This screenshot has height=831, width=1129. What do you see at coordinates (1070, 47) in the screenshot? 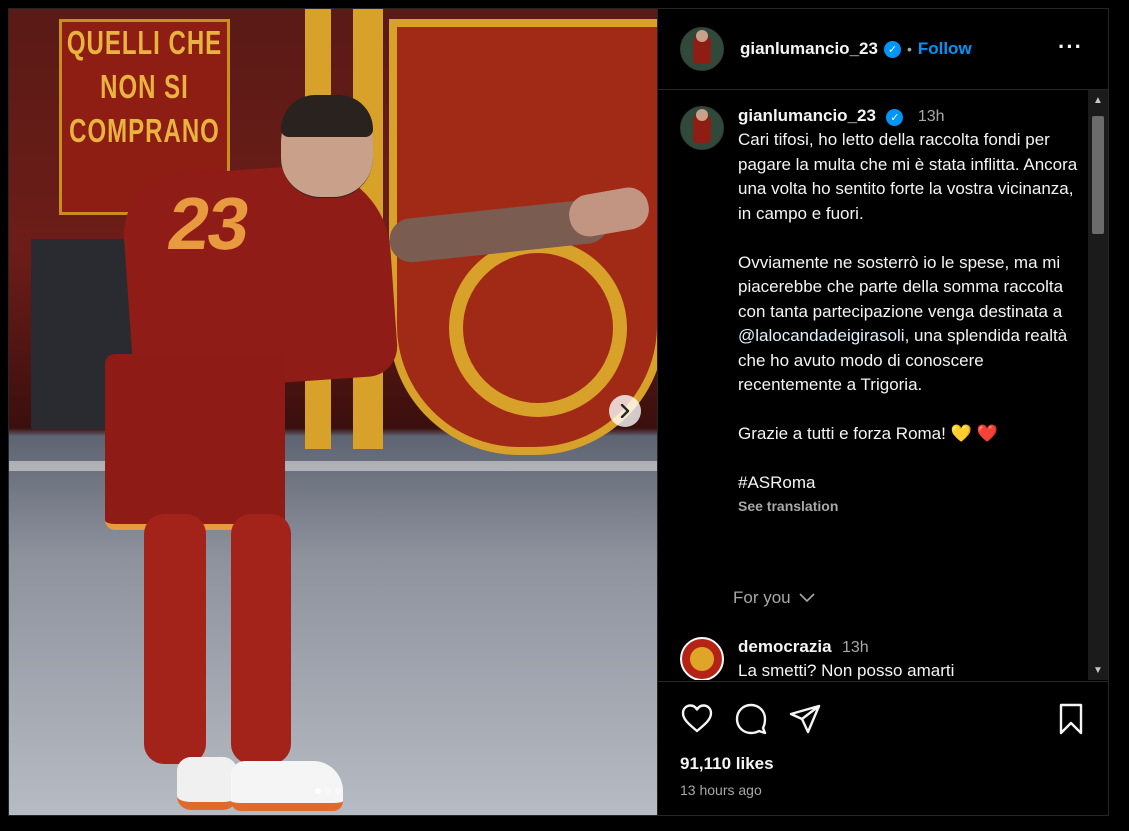
I see `more-options-icon: ···` at bounding box center [1070, 47].